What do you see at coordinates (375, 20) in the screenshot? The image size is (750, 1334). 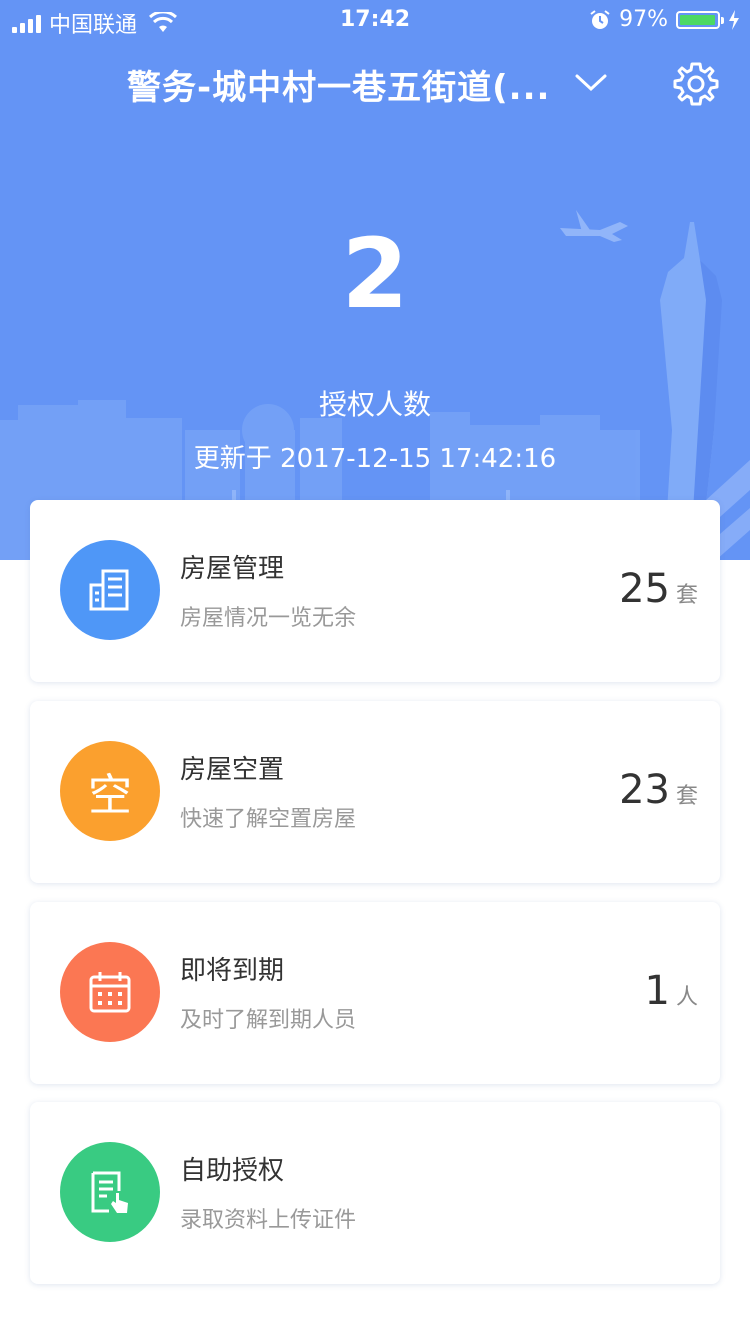 I see `status-bar: 中国联通 17:42 97%` at bounding box center [375, 20].